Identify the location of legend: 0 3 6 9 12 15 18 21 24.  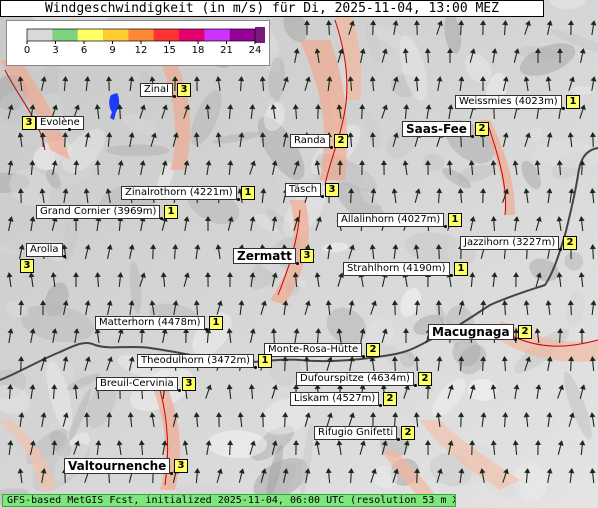
(138, 43).